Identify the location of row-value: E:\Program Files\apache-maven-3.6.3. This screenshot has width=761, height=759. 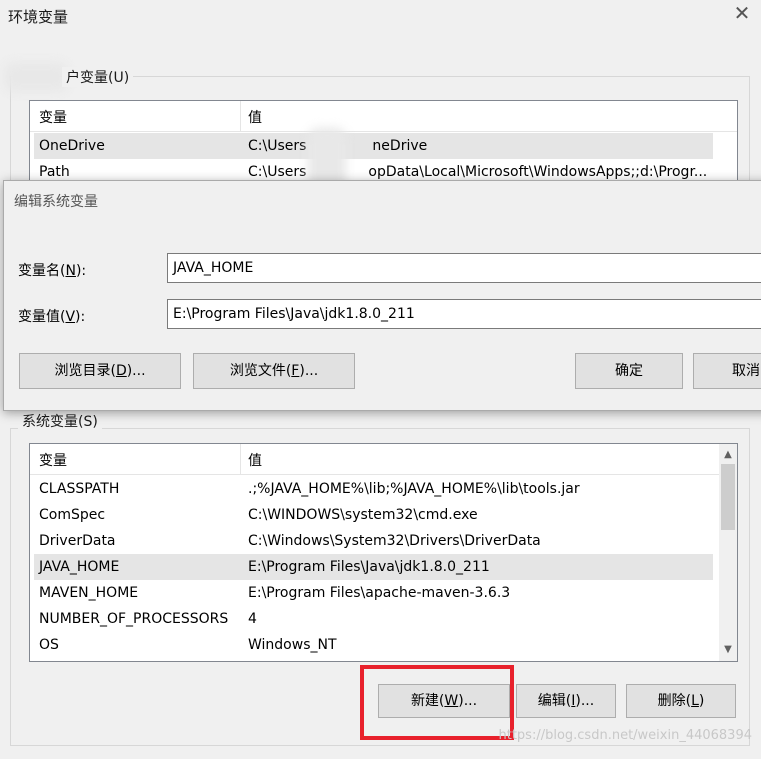
(379, 593).